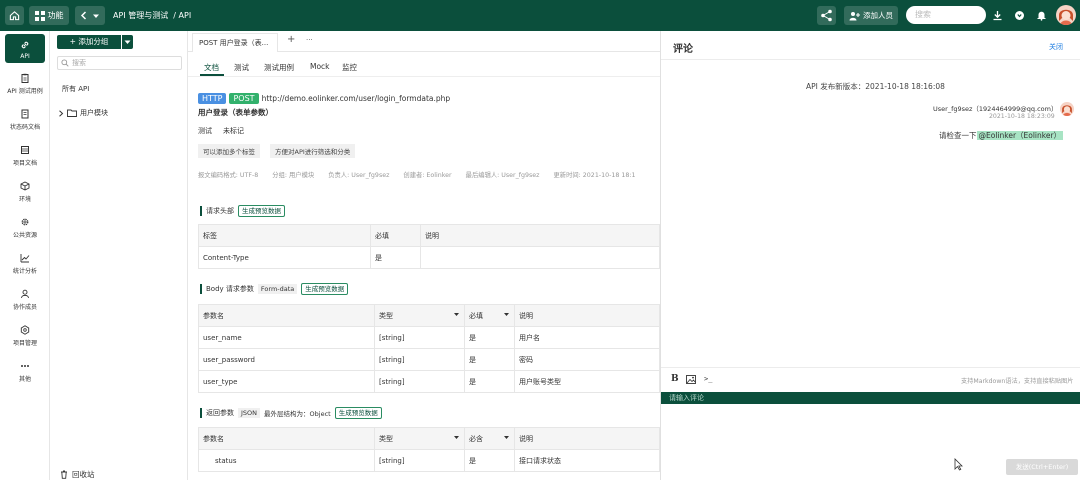 This screenshot has height=480, width=1080. What do you see at coordinates (1041, 15) in the screenshot?
I see `bell-icon` at bounding box center [1041, 15].